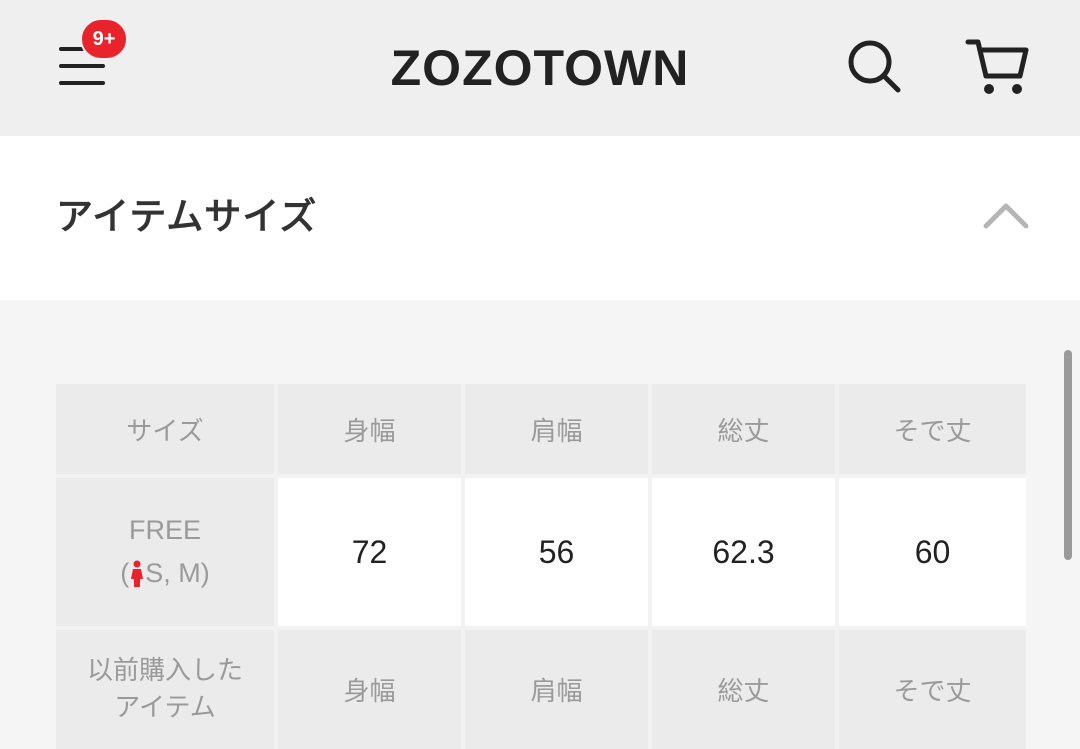 This screenshot has width=1080, height=749. Describe the element at coordinates (932, 552) in the screenshot. I see `value-sleeve-length: 60` at that location.